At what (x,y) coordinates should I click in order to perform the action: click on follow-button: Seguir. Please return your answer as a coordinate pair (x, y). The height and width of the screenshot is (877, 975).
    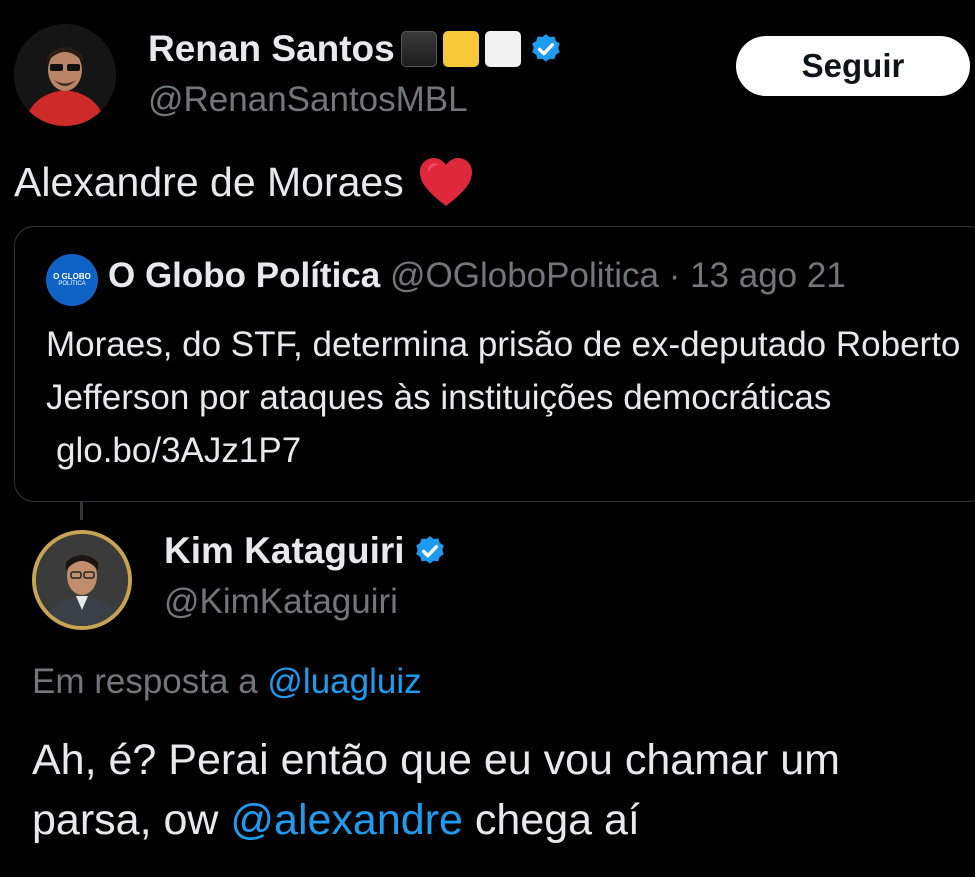
    Looking at the image, I should click on (853, 66).